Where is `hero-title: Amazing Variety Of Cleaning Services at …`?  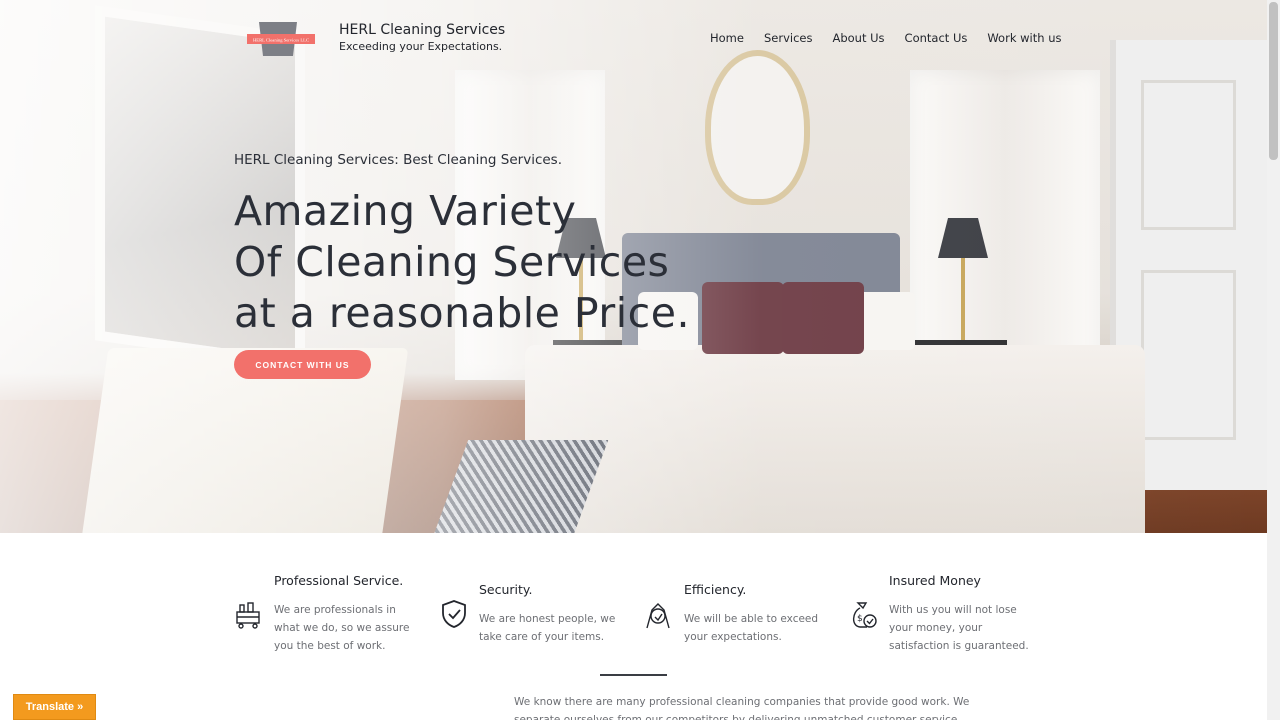 hero-title: Amazing Variety Of Cleaning Services at … is located at coordinates (462, 262).